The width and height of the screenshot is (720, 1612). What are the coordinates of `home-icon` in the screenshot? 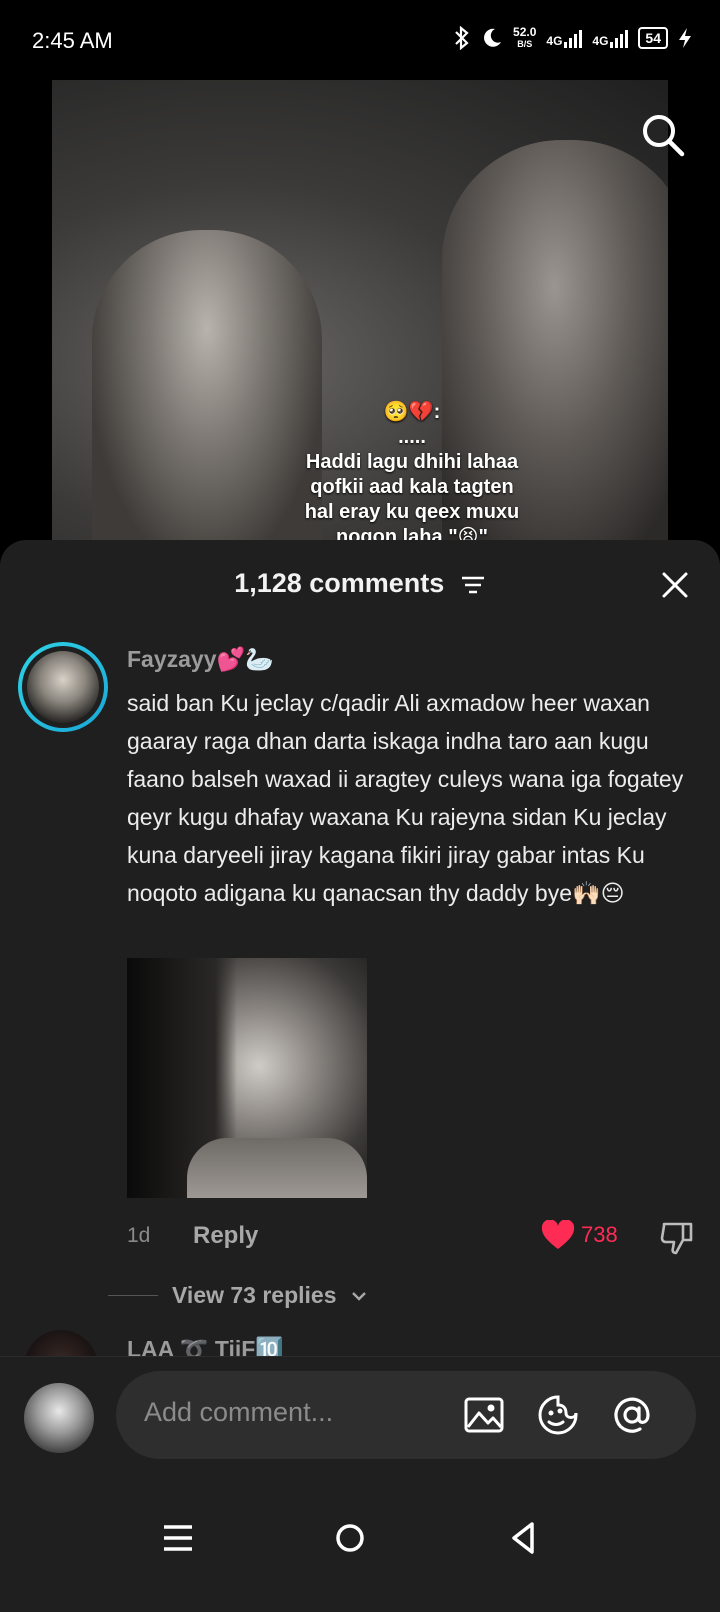 It's located at (350, 1538).